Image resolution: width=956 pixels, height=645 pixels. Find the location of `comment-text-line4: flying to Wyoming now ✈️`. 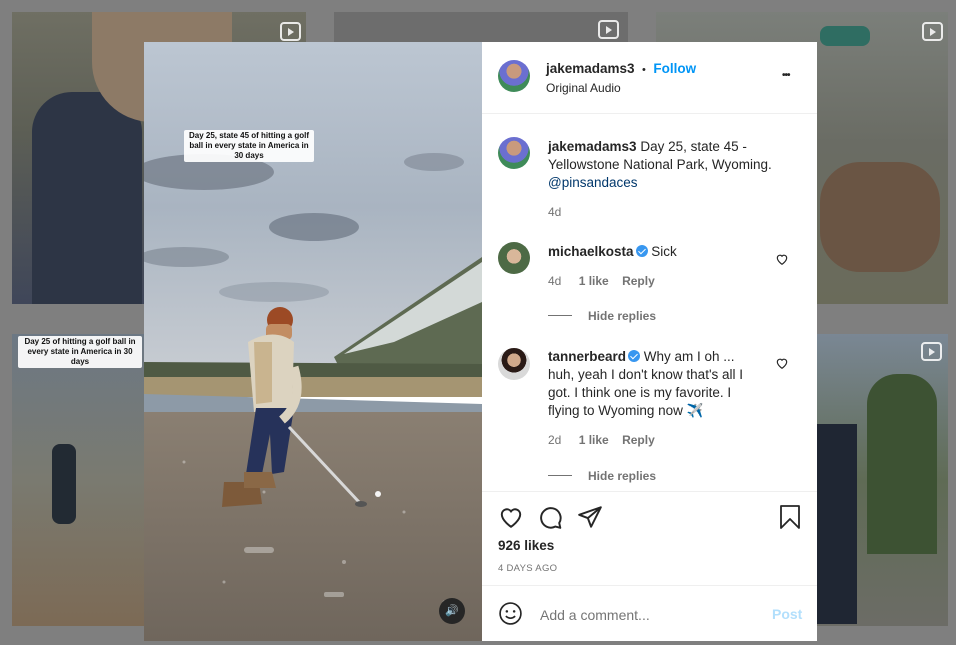

comment-text-line4: flying to Wyoming now ✈️ is located at coordinates (626, 410).